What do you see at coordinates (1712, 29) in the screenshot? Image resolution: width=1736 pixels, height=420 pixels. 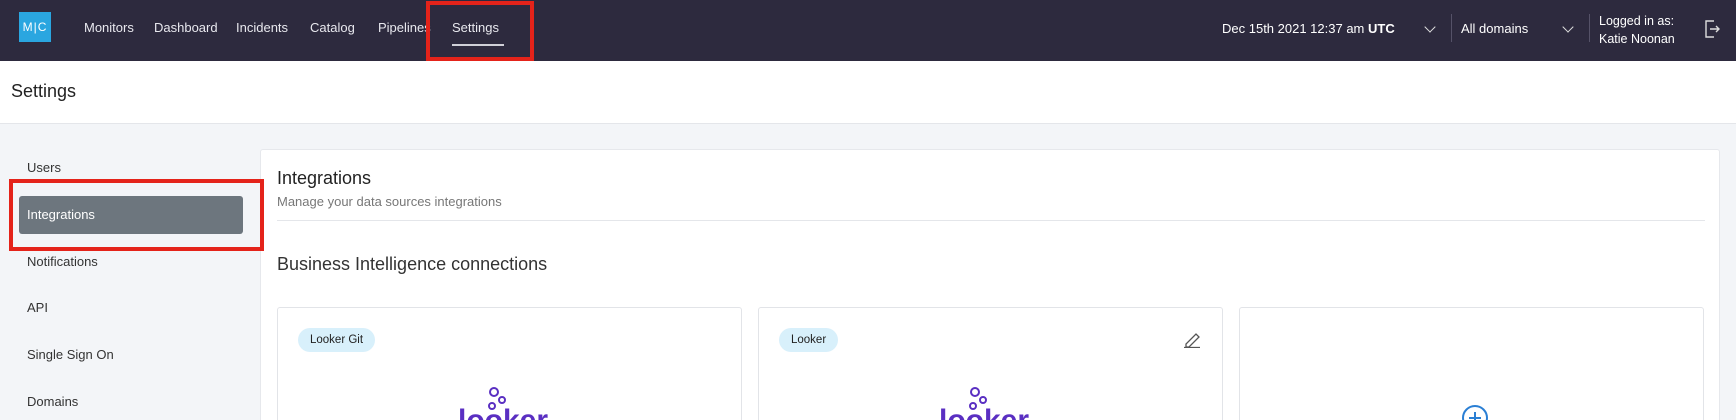 I see `logout-icon` at bounding box center [1712, 29].